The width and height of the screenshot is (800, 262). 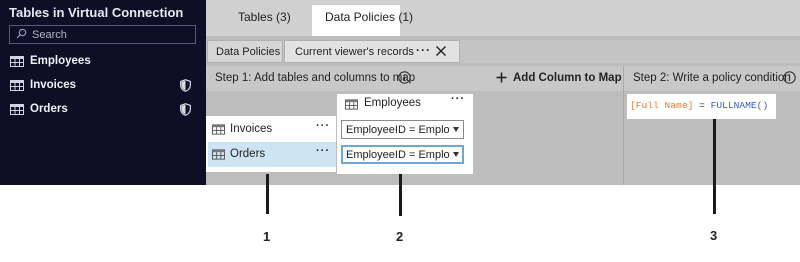 I want to click on subtab-label: Current viewer's records, so click(x=354, y=52).